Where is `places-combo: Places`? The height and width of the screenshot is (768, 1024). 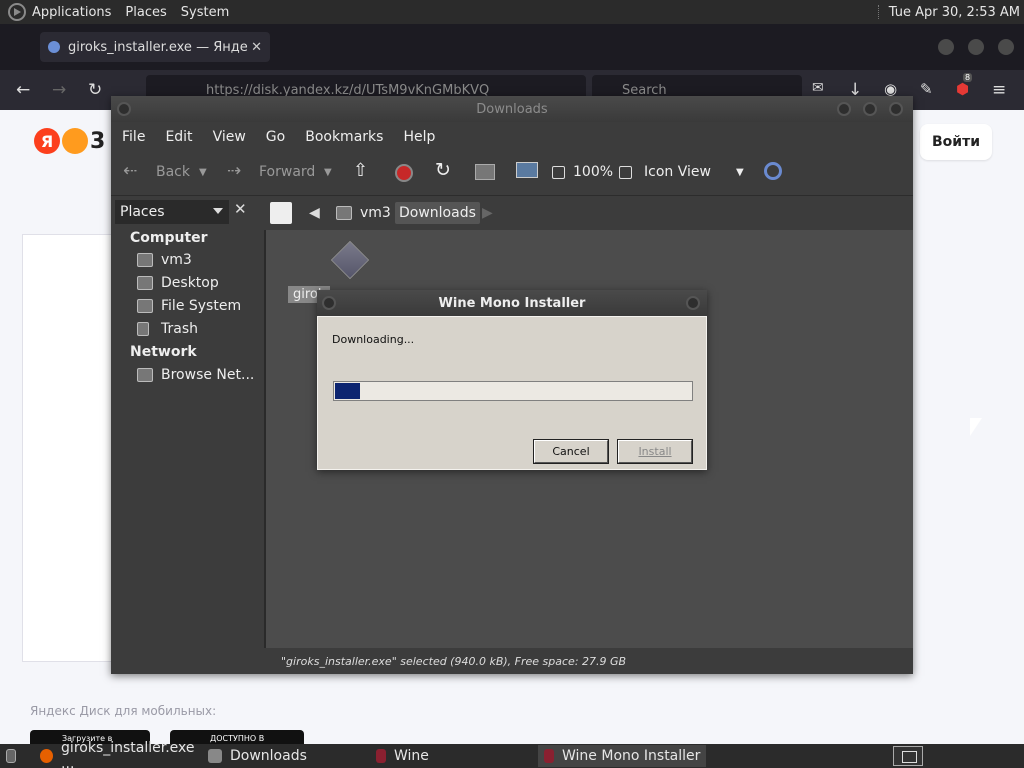 places-combo: Places is located at coordinates (172, 212).